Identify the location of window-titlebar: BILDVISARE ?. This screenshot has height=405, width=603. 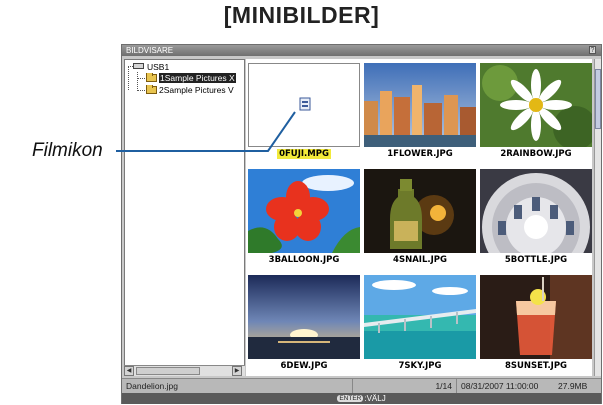
(361, 50).